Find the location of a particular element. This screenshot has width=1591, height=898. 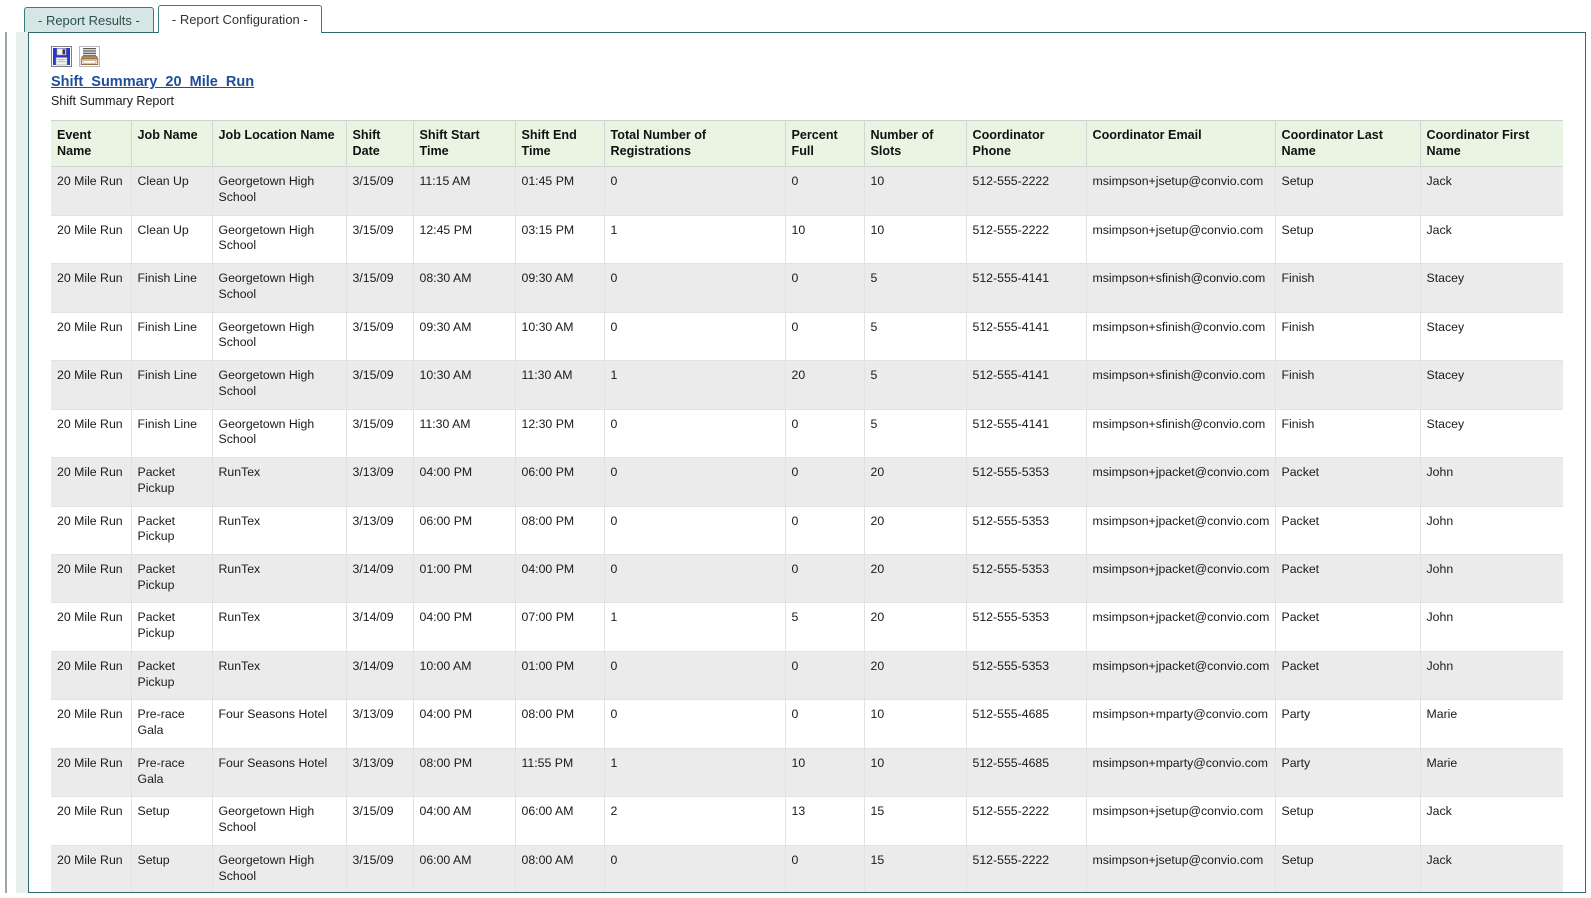

table-cell: 12:45 PM is located at coordinates (464, 240).